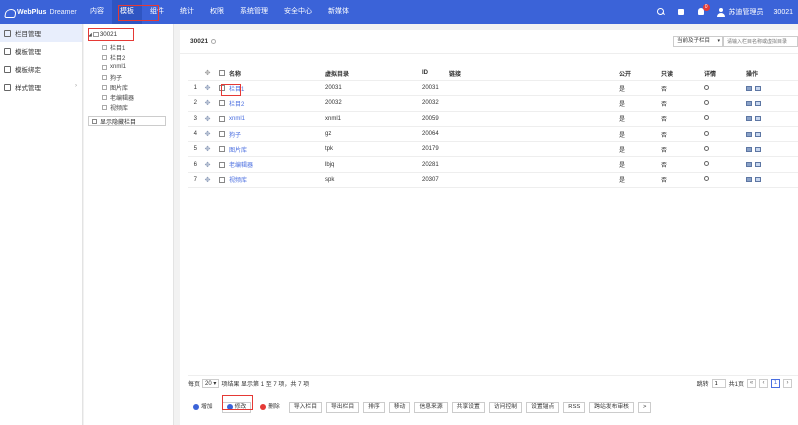 Image resolution: width=798 pixels, height=425 pixels. What do you see at coordinates (237, 119) in the screenshot?
I see `row-name-link: xnml1` at bounding box center [237, 119].